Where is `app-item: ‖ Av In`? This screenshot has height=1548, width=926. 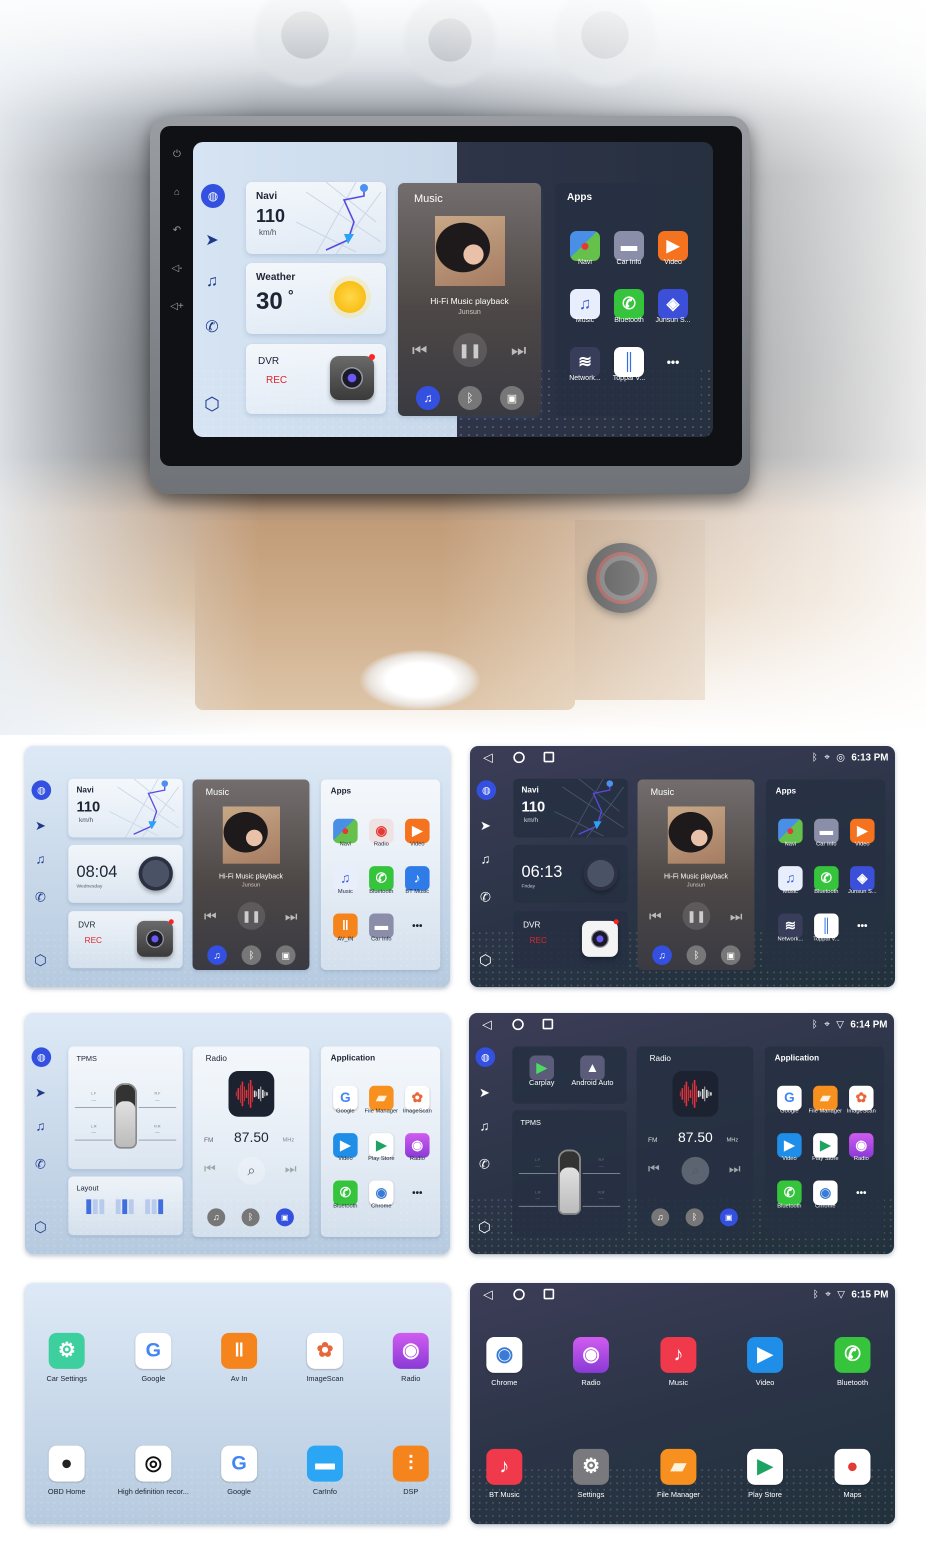
app-item: ‖ Av In is located at coordinates (239, 1367).